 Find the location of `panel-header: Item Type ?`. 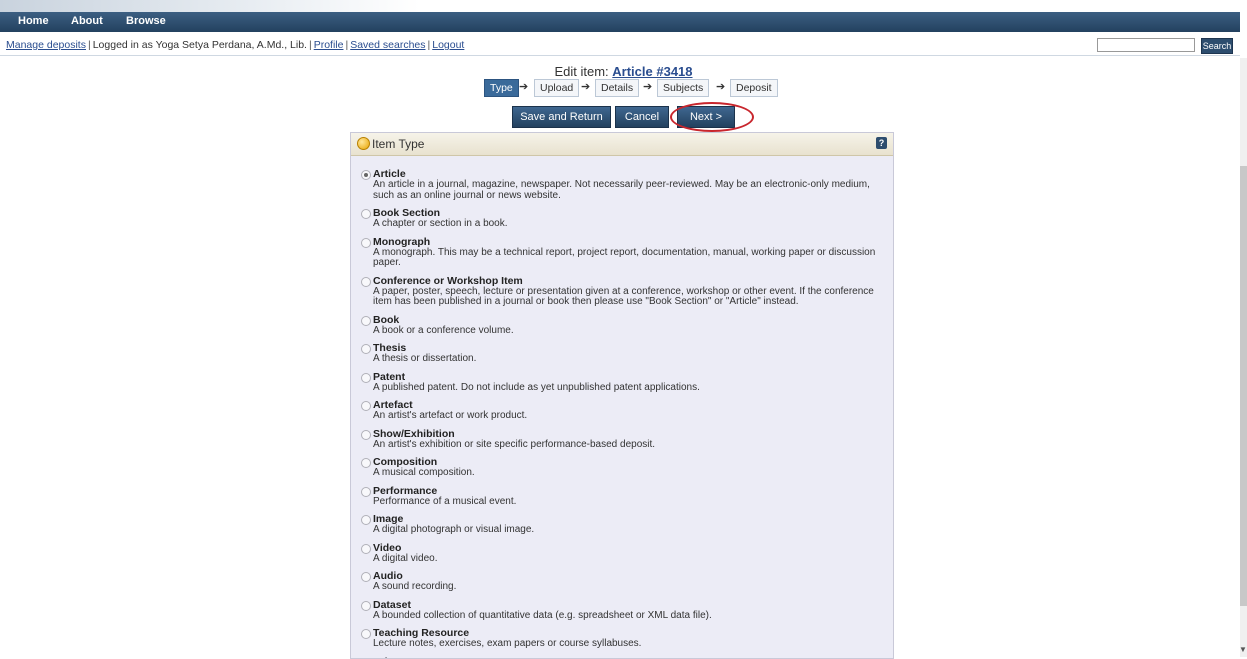

panel-header: Item Type ? is located at coordinates (622, 144).